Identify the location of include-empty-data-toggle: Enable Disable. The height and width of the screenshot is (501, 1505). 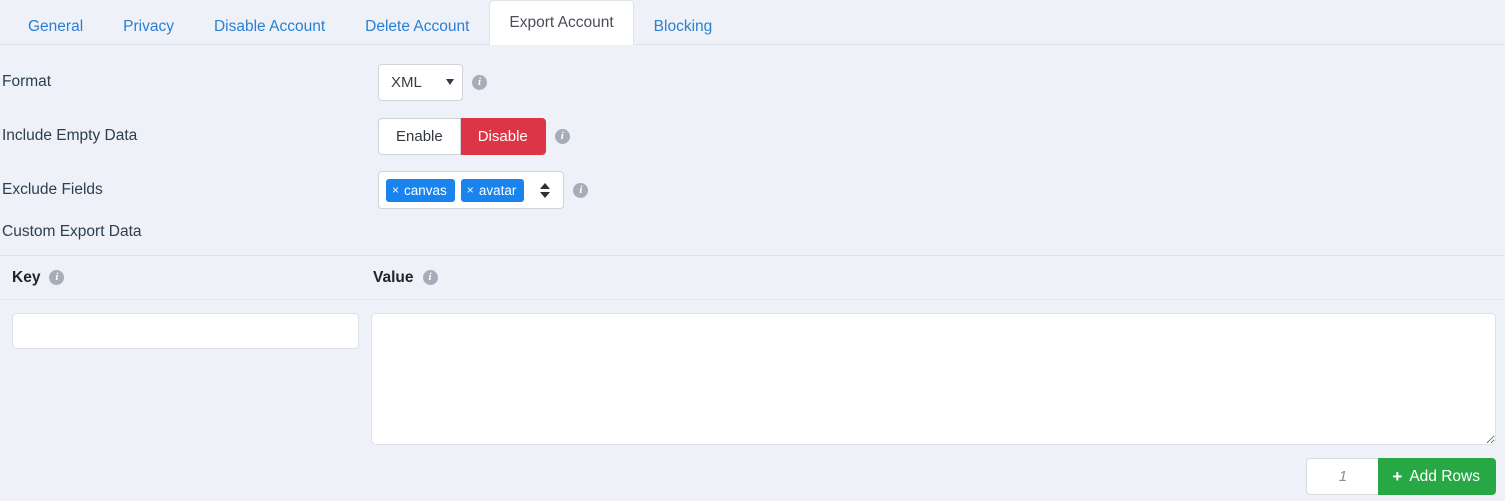
(462, 136).